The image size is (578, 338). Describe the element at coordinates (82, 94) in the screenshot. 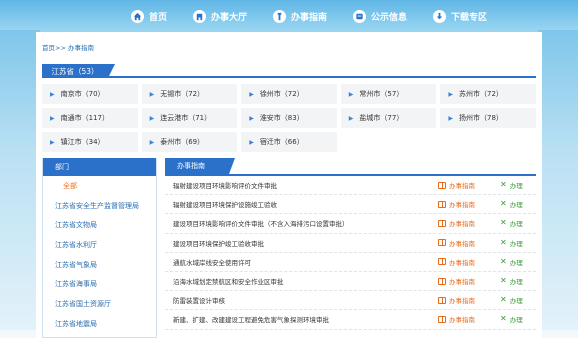

I see `city-label: 南京市（70）` at that location.